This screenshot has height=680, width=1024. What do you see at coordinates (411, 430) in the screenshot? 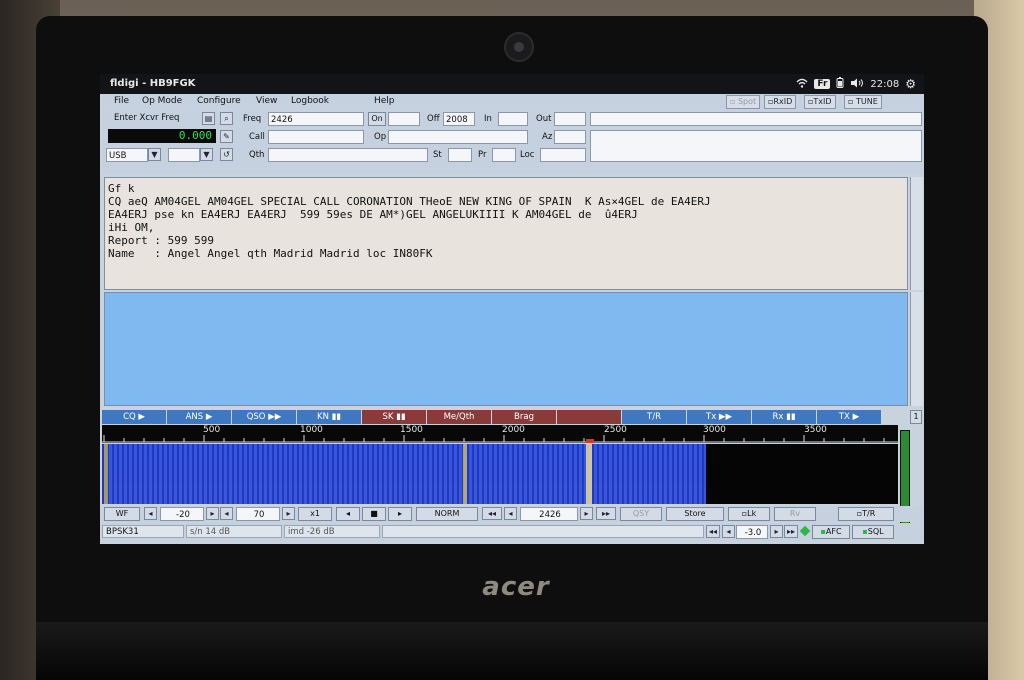
I see `scale-label: 1500` at bounding box center [411, 430].